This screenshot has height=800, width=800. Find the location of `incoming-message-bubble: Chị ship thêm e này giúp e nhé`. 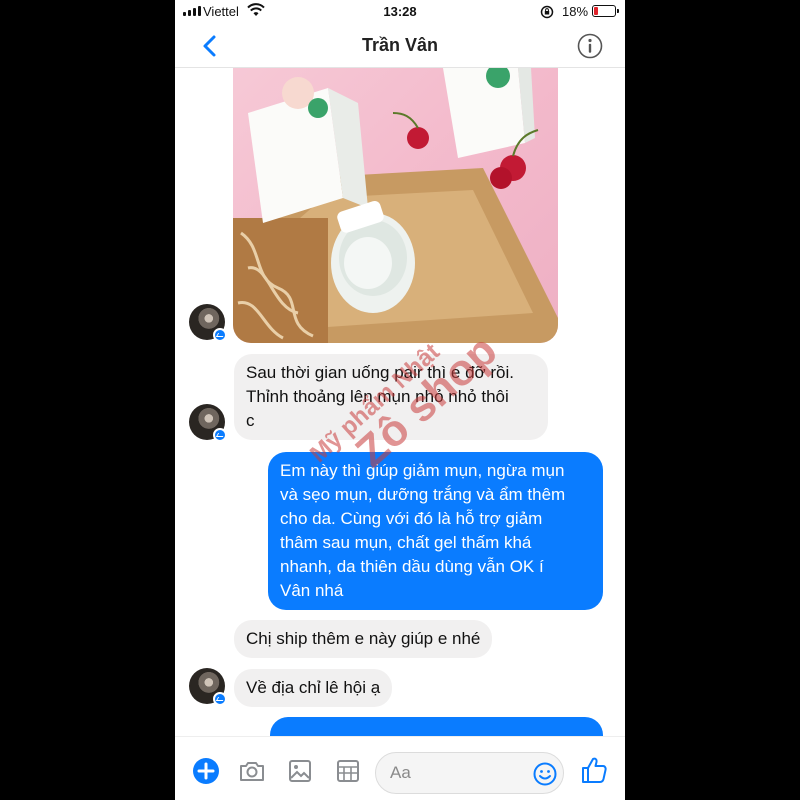

incoming-message-bubble: Chị ship thêm e này giúp e nhé is located at coordinates (363, 639).